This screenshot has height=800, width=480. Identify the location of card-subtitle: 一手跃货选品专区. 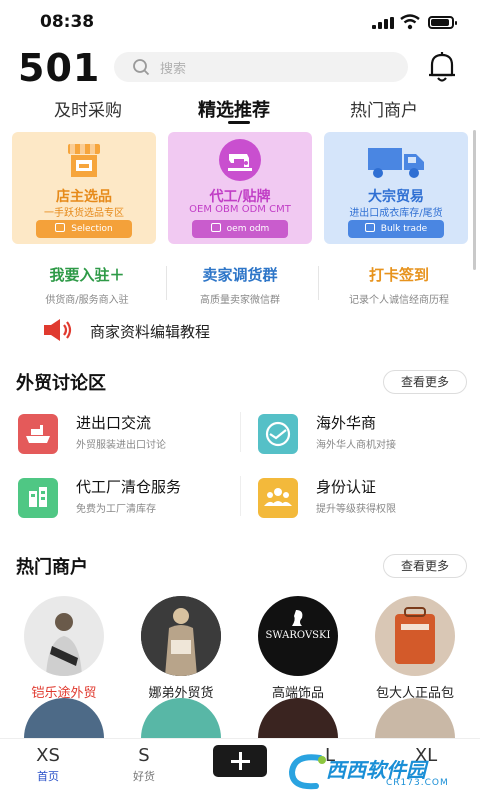
(84, 213).